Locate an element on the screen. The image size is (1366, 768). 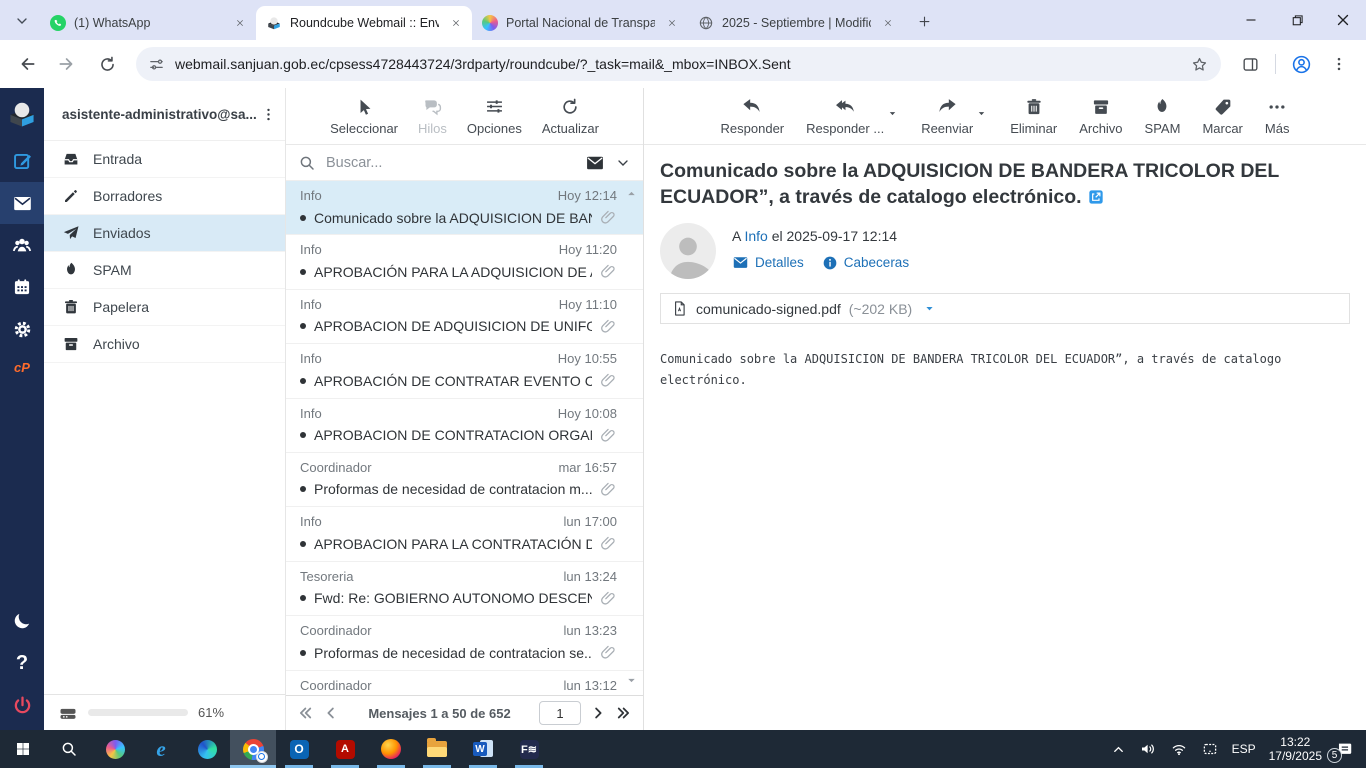
to-label: A is located at coordinates (736, 236).